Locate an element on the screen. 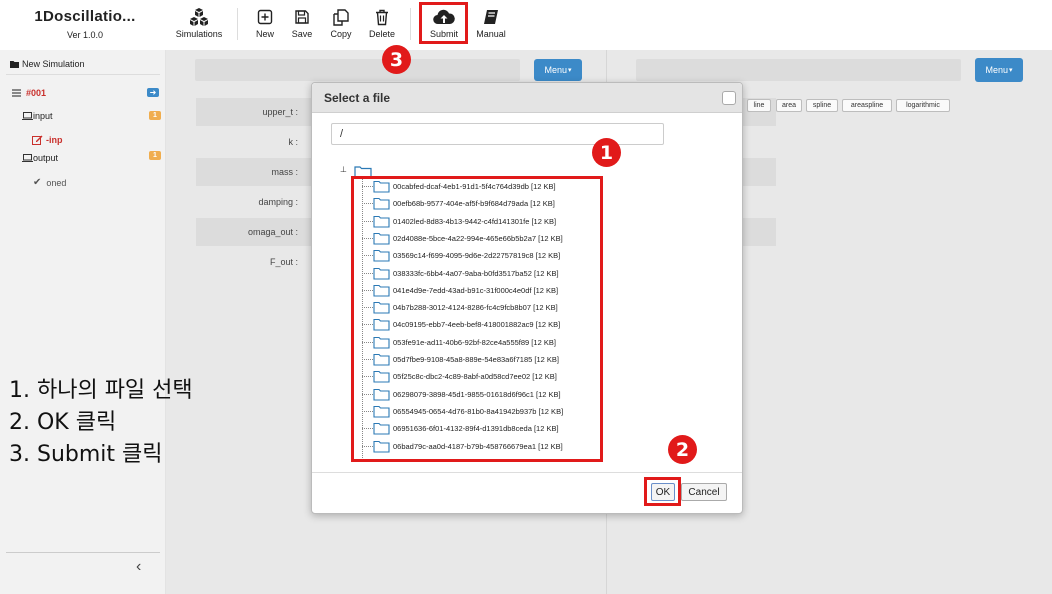 The image size is (1052, 594). dialog-header: Select a file is located at coordinates (527, 98).